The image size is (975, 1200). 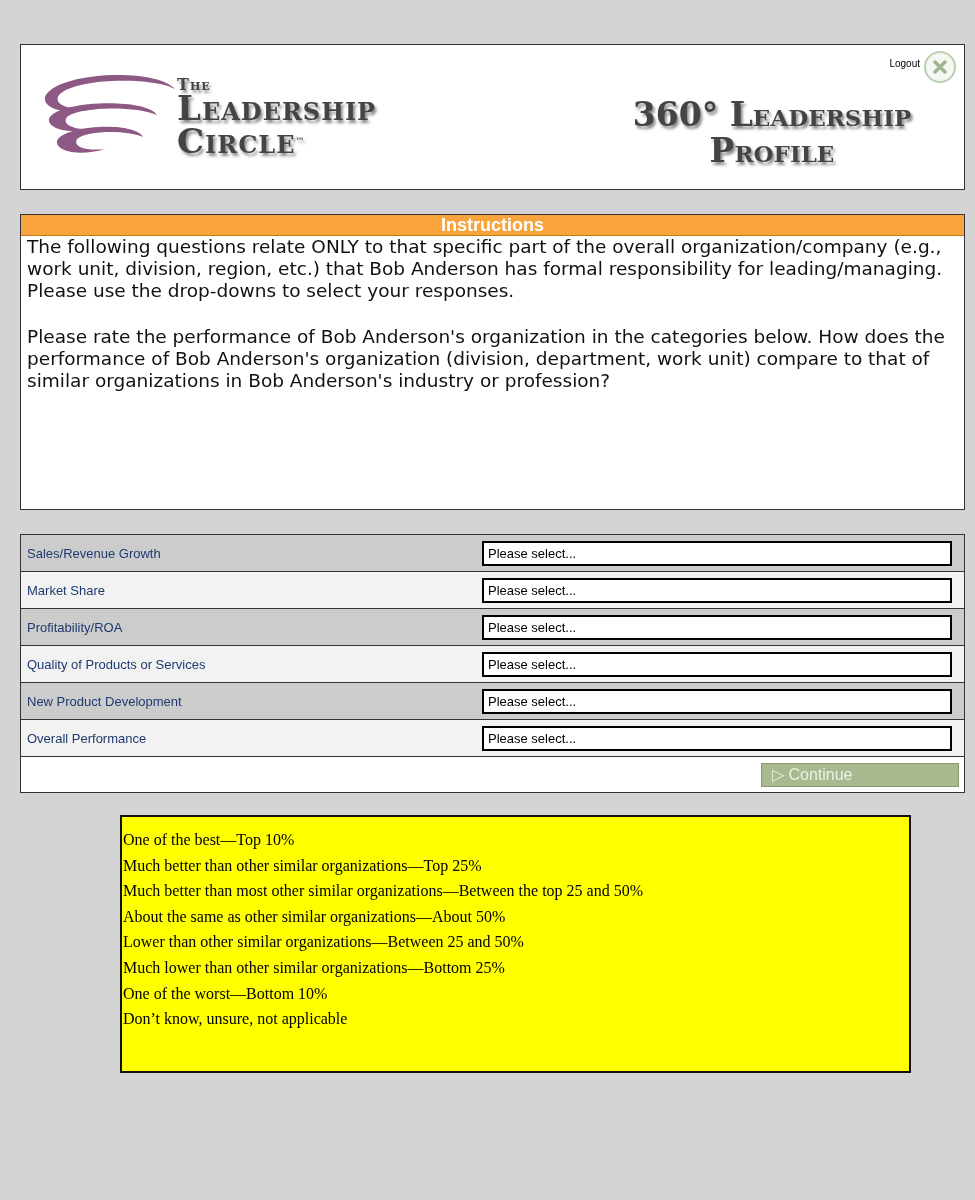 I want to click on legend-item: About the same as other similar organizations—About 50%, so click(x=315, y=917).